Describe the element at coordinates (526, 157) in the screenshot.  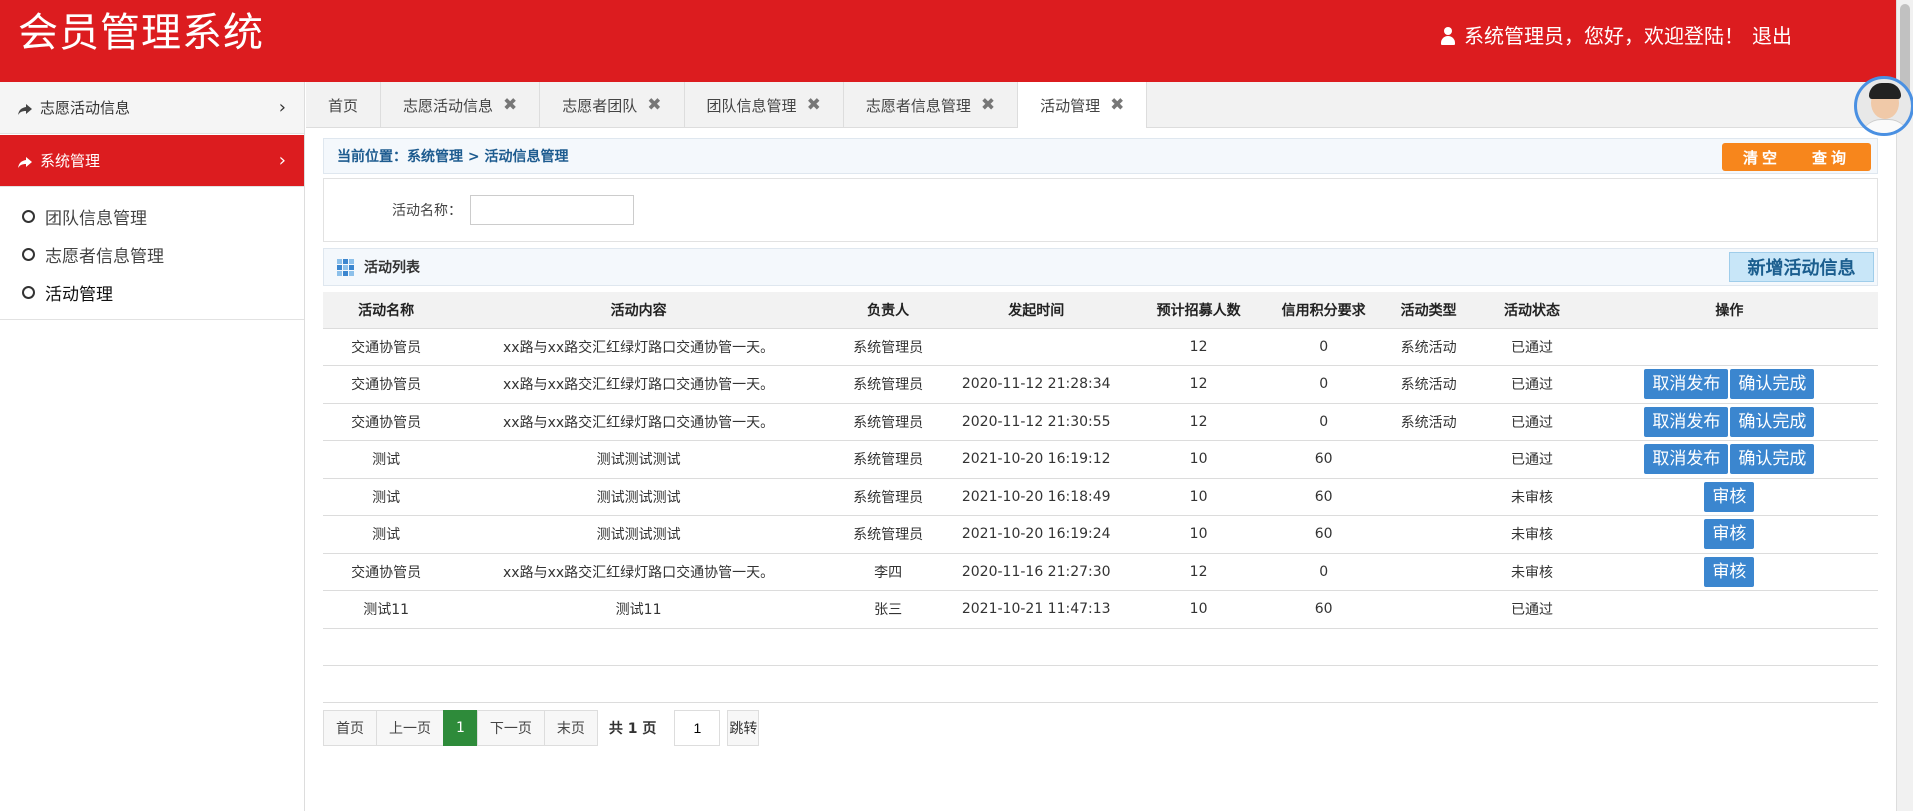
I see `breadcrumb-item: 活动信息管理` at that location.